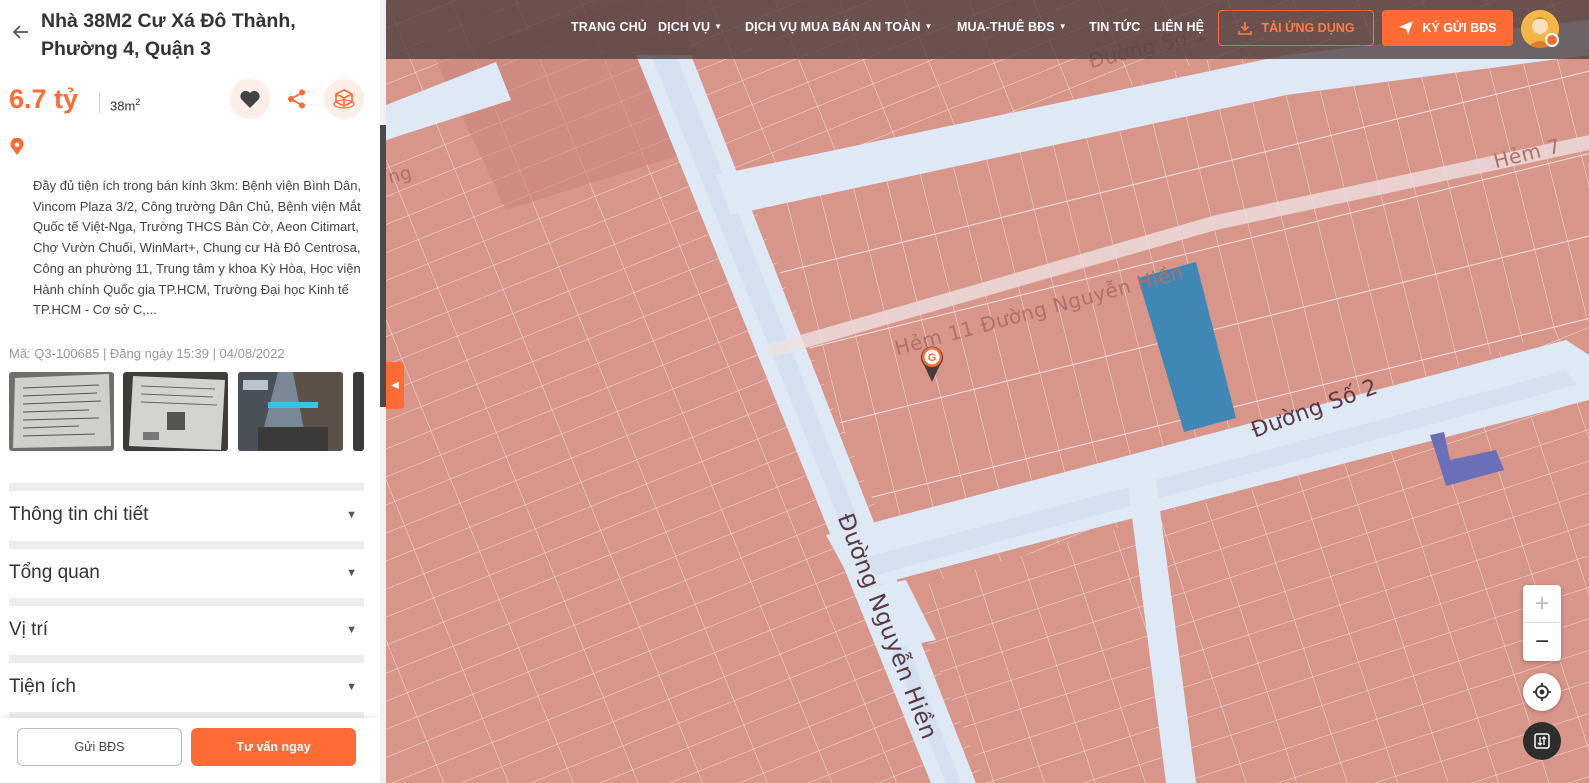 Image resolution: width=1589 pixels, height=783 pixels. I want to click on crosshair-icon, so click(1542, 692).